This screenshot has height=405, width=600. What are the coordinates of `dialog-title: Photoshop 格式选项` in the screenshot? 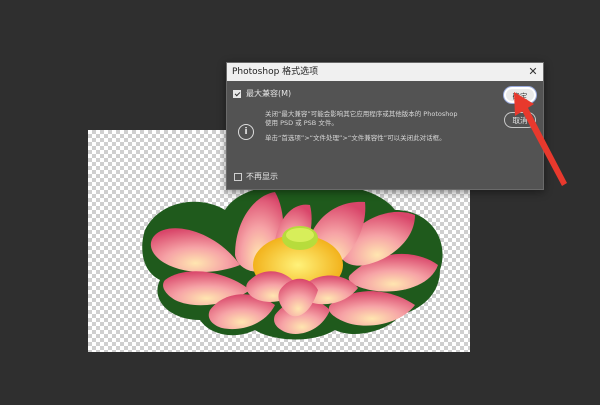 It's located at (275, 72).